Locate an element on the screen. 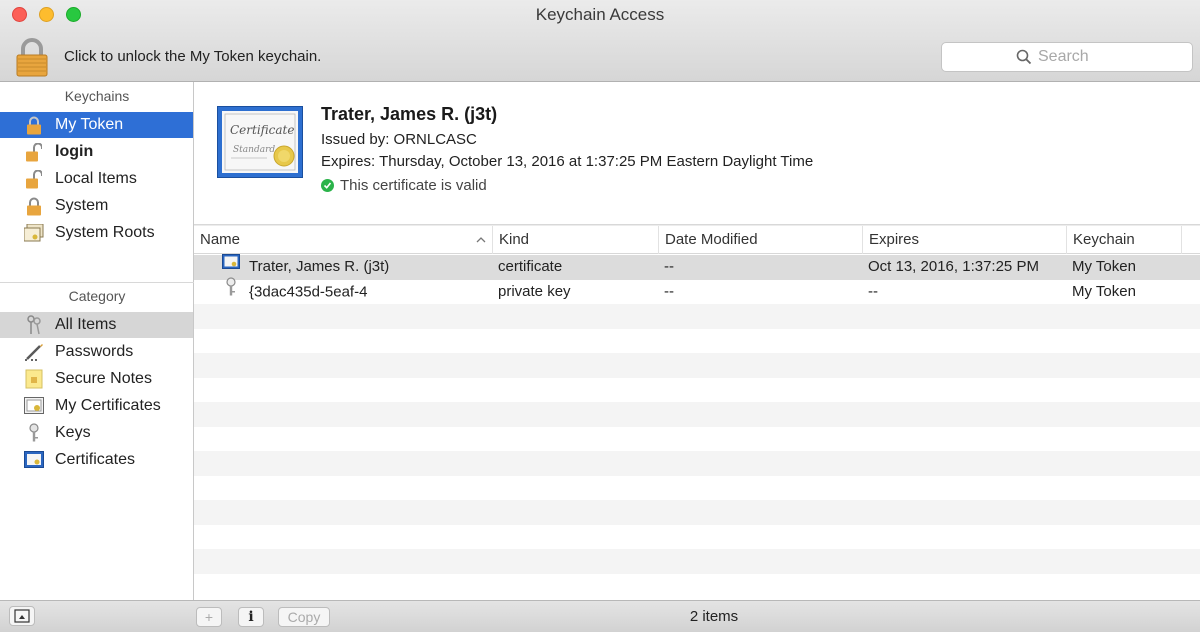 The width and height of the screenshot is (1200, 632). sidebar-item-label: Secure Notes is located at coordinates (103, 378).